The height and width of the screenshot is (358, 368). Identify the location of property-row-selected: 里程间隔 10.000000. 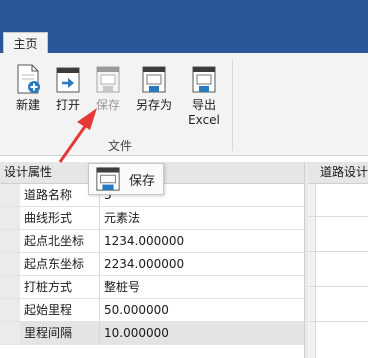
(152, 333).